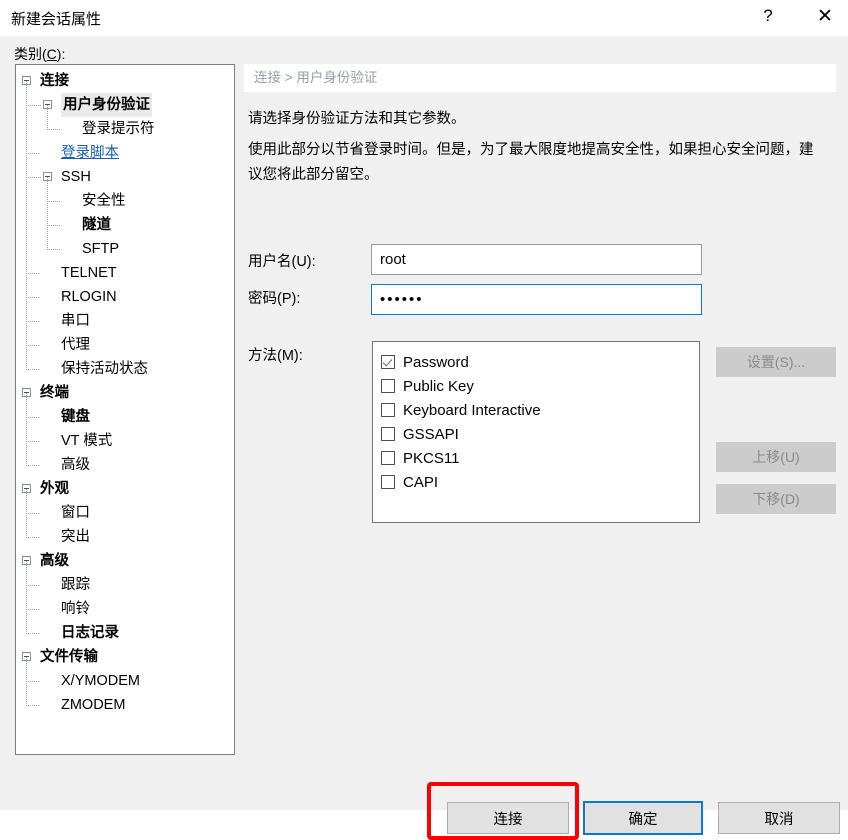 The width and height of the screenshot is (848, 840). What do you see at coordinates (431, 458) in the screenshot?
I see `auth-method-label: PKCS11` at bounding box center [431, 458].